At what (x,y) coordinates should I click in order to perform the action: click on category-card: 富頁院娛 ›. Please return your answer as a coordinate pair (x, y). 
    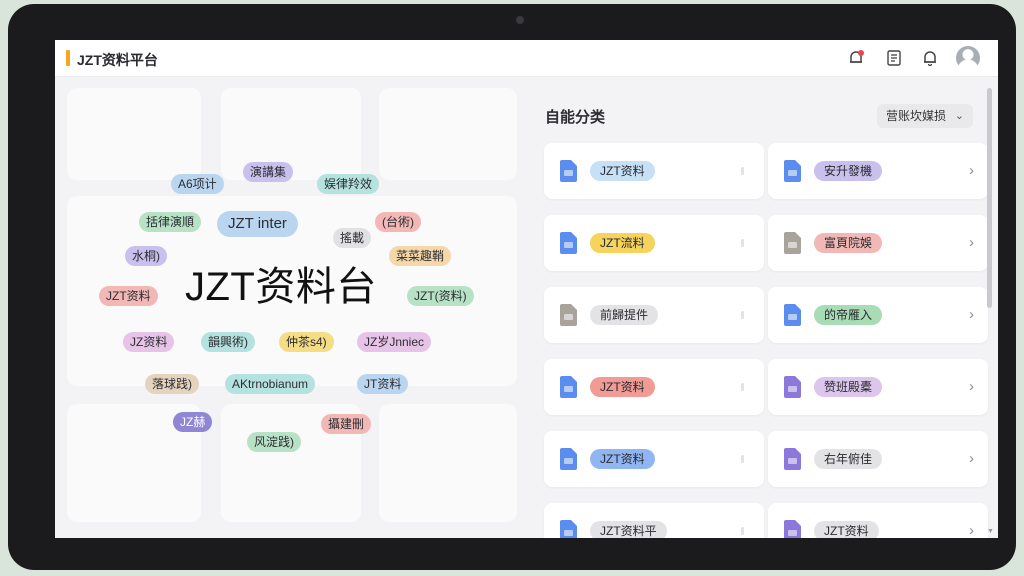
    Looking at the image, I should click on (878, 243).